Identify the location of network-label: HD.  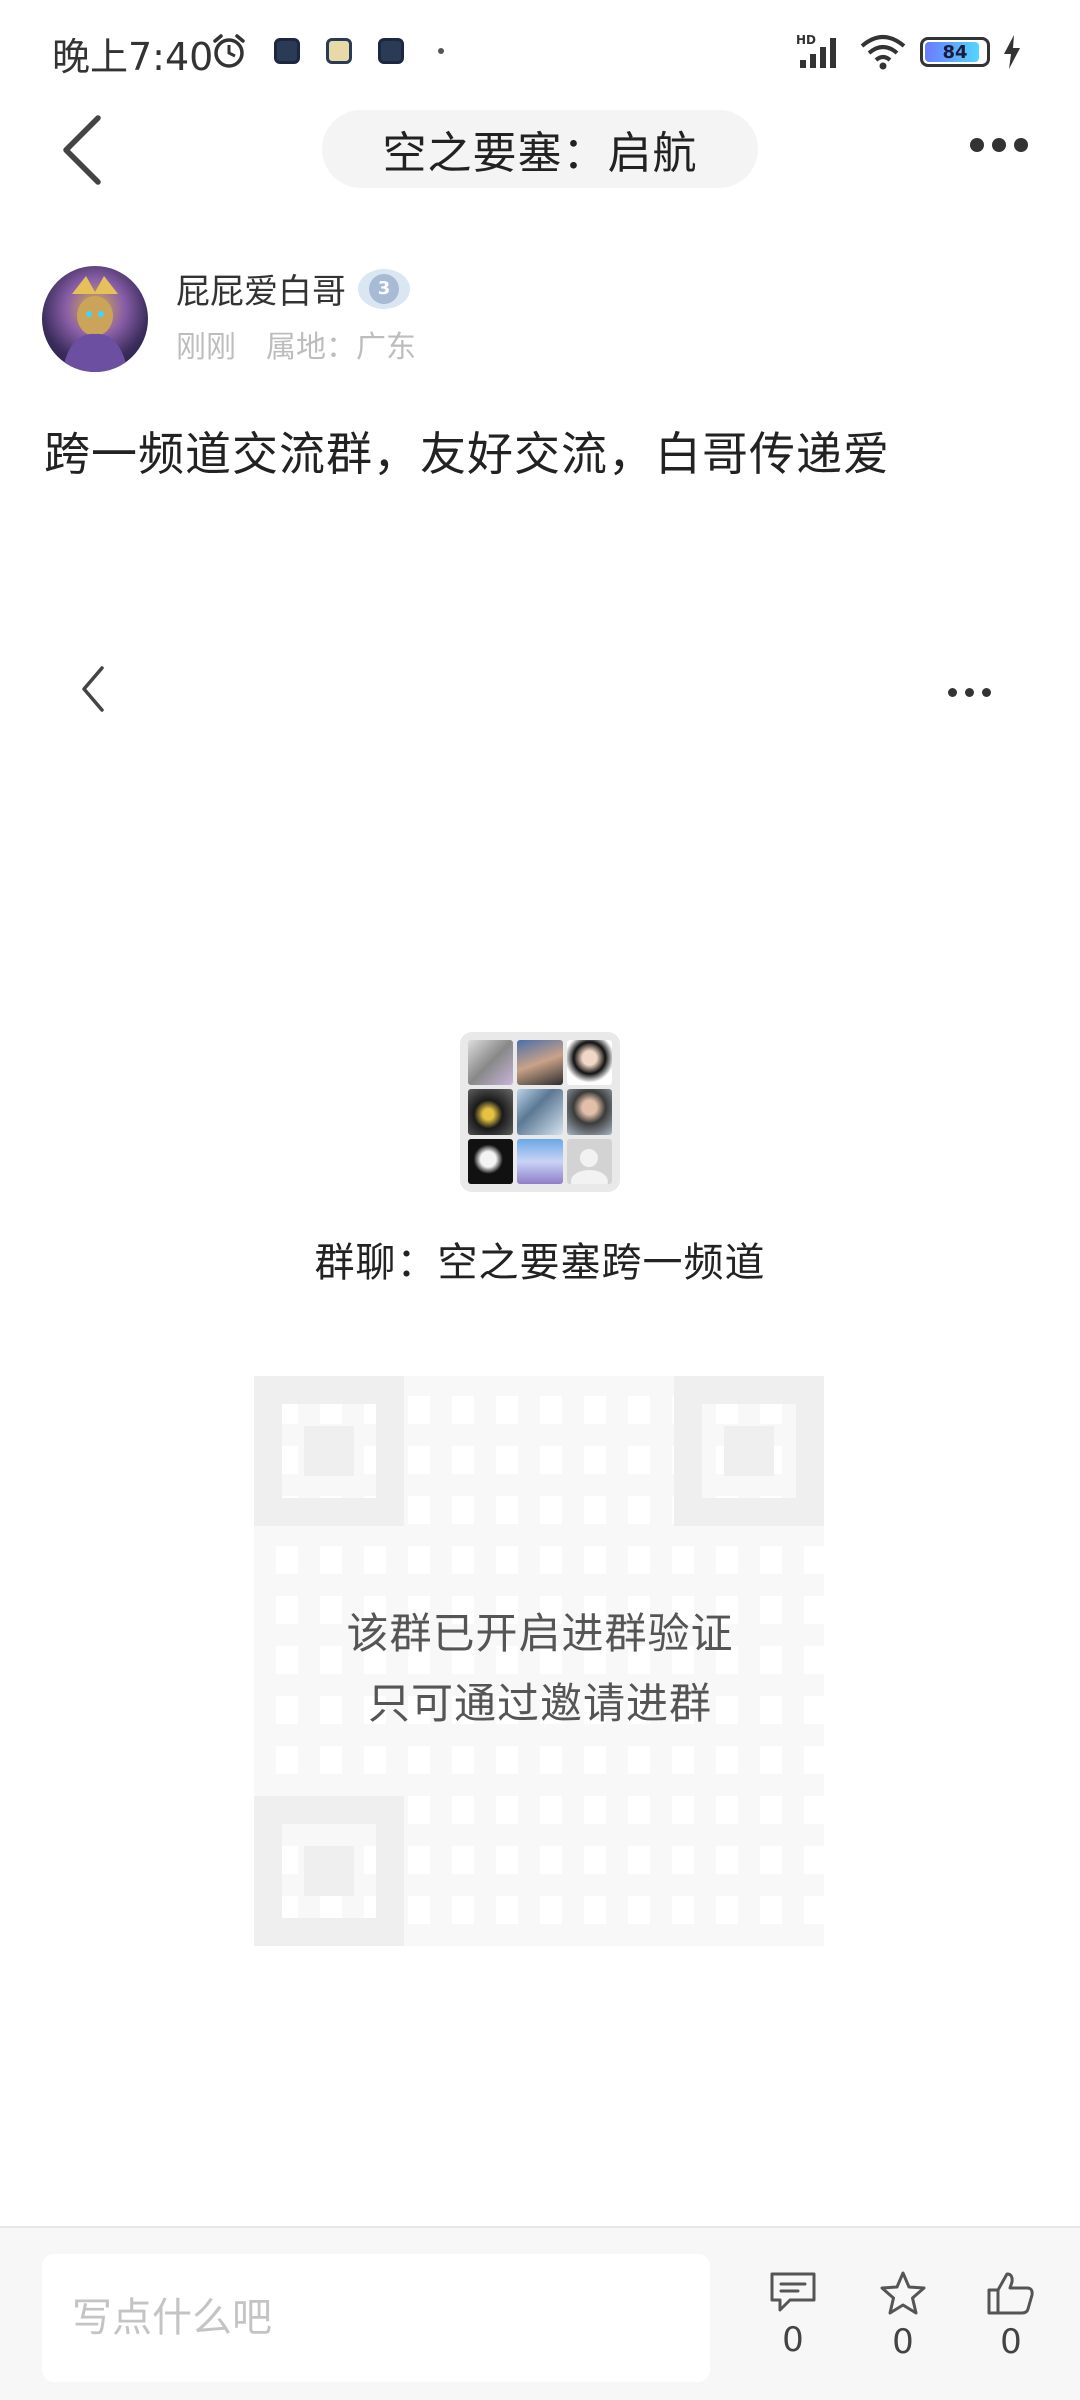
(806, 40).